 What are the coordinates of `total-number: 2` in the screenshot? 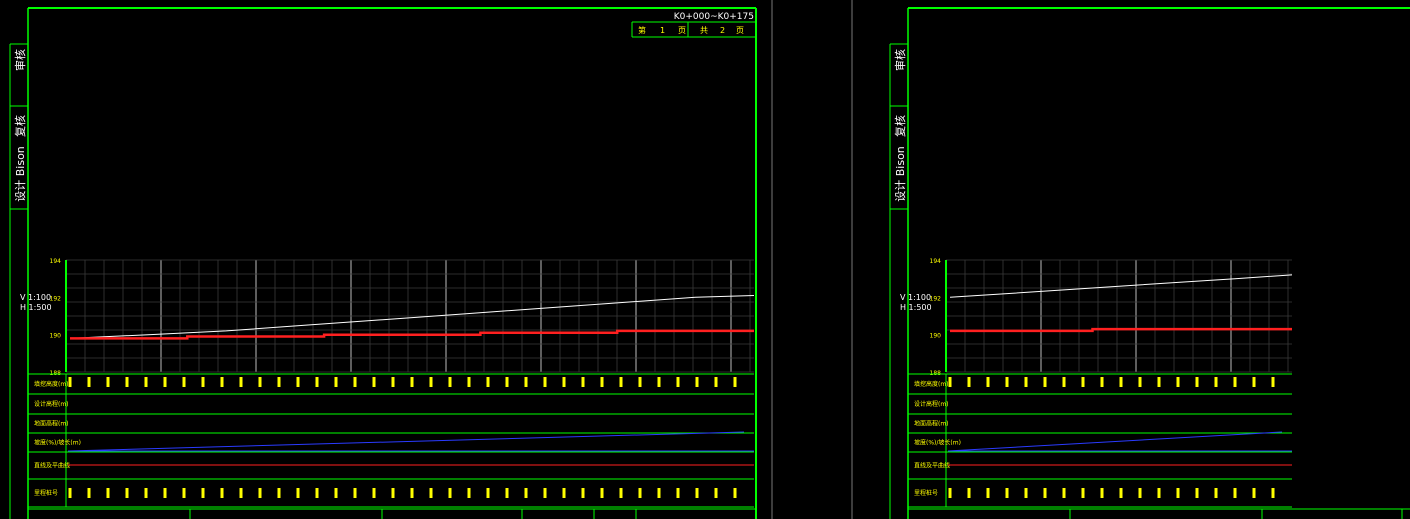 It's located at (722, 30).